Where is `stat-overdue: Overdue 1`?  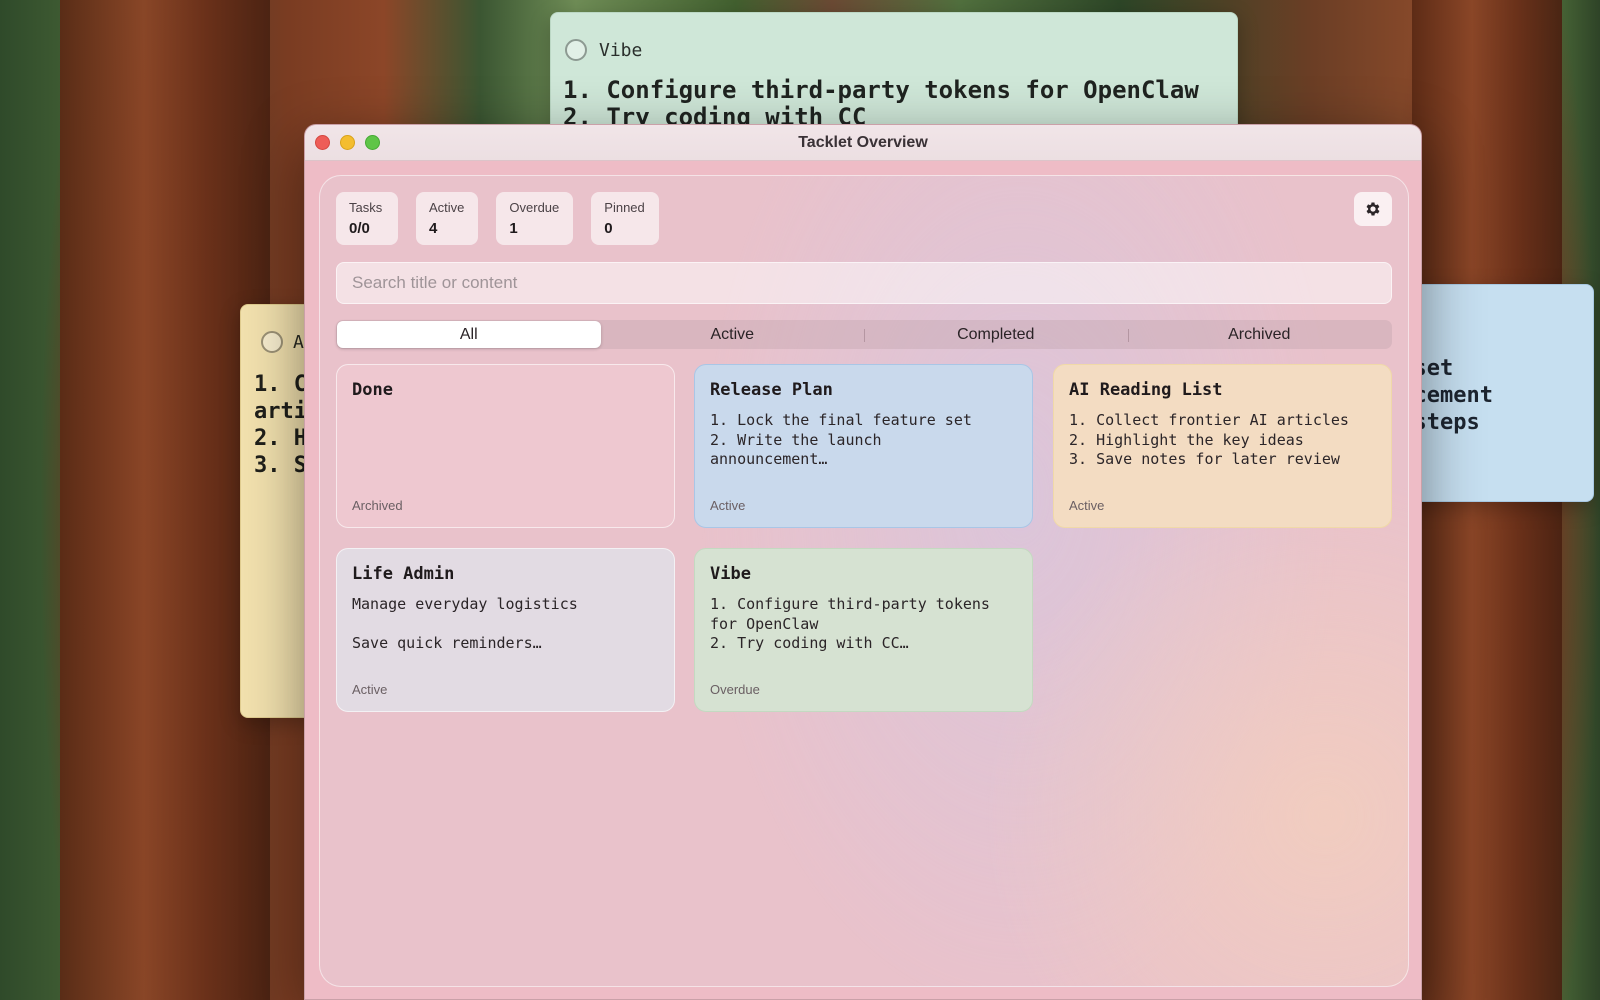 stat-overdue: Overdue 1 is located at coordinates (535, 218).